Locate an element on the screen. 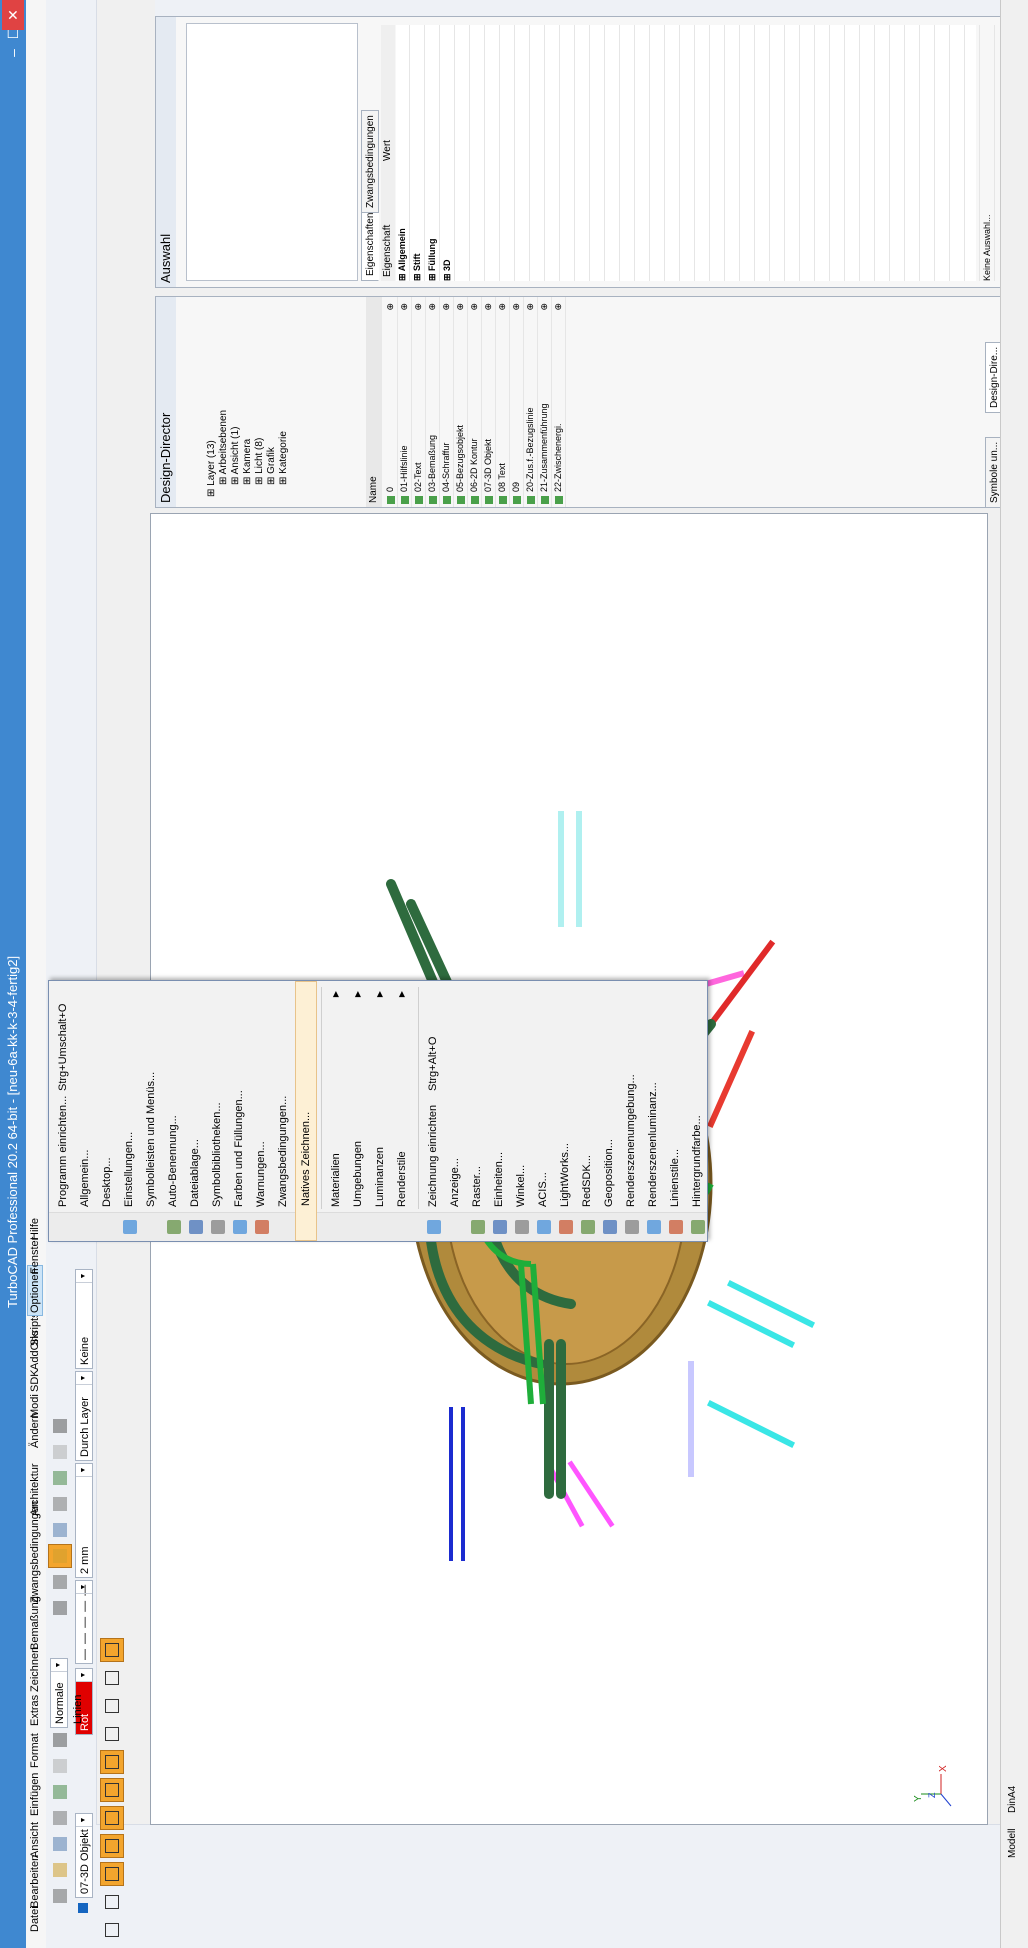  layer-select: 07-3D Objekt ▼ is located at coordinates (84, 1855).